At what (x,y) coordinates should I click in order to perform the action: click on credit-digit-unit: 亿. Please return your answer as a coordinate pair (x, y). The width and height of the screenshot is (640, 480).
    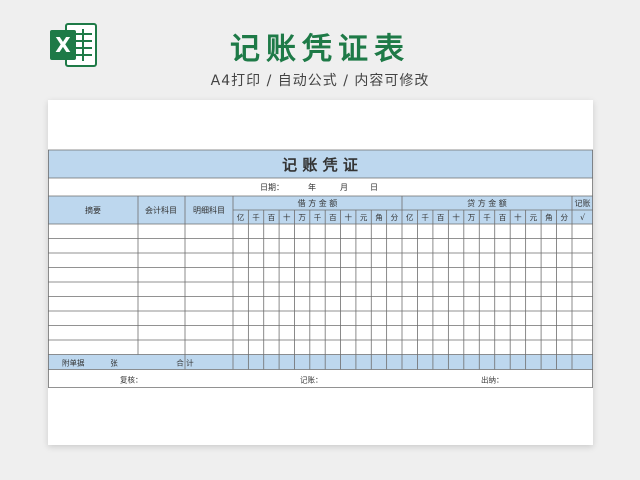
    Looking at the image, I should click on (410, 217).